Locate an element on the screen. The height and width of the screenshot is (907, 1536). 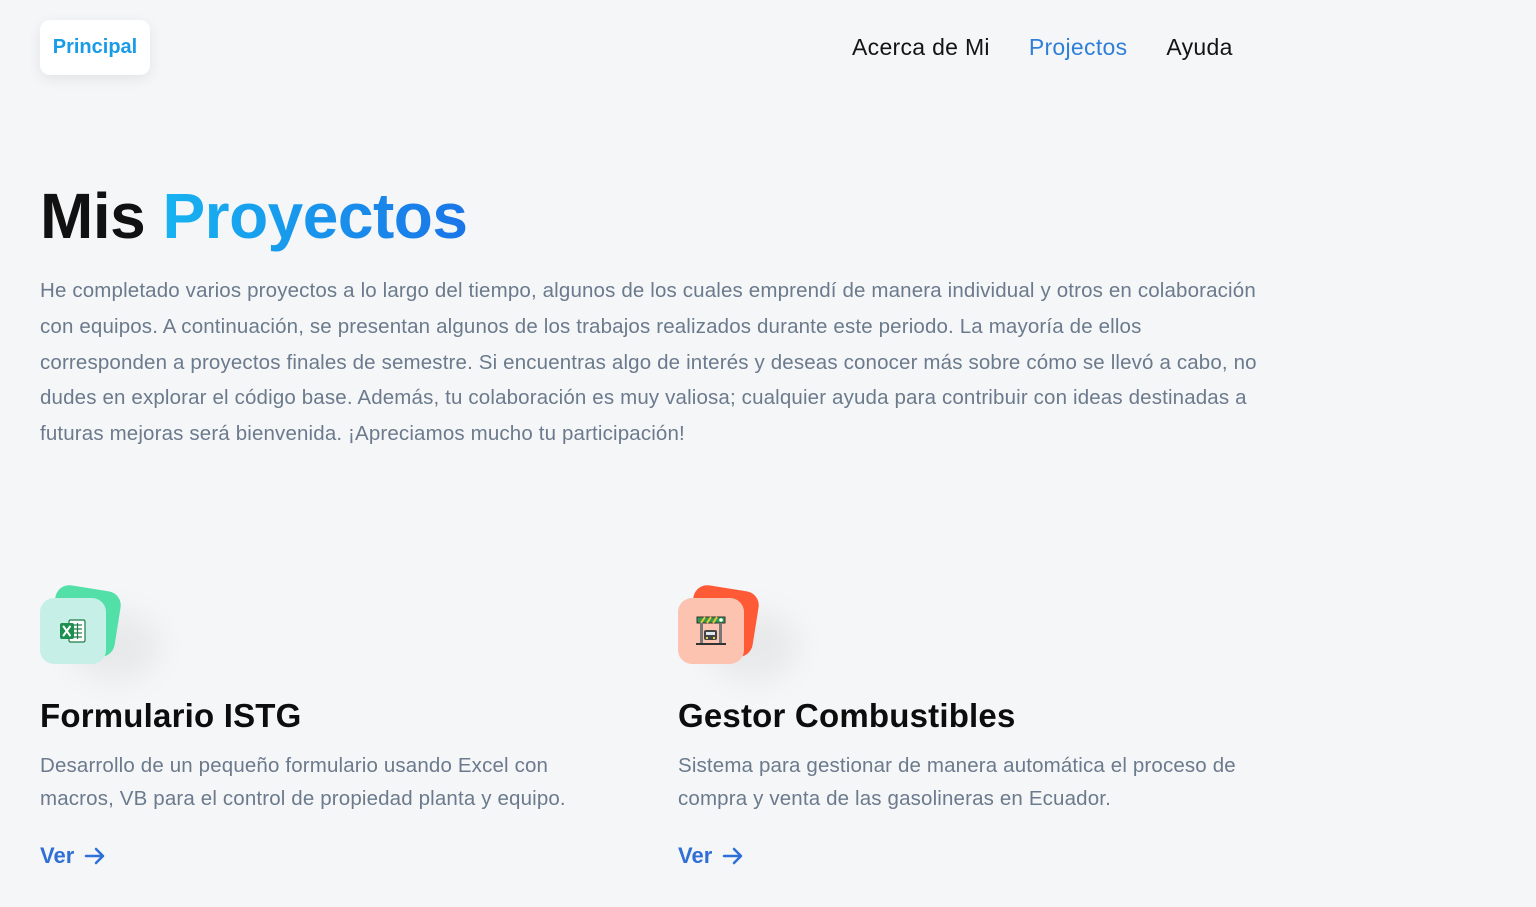
page-title-accent: Proyectos is located at coordinates (315, 216).